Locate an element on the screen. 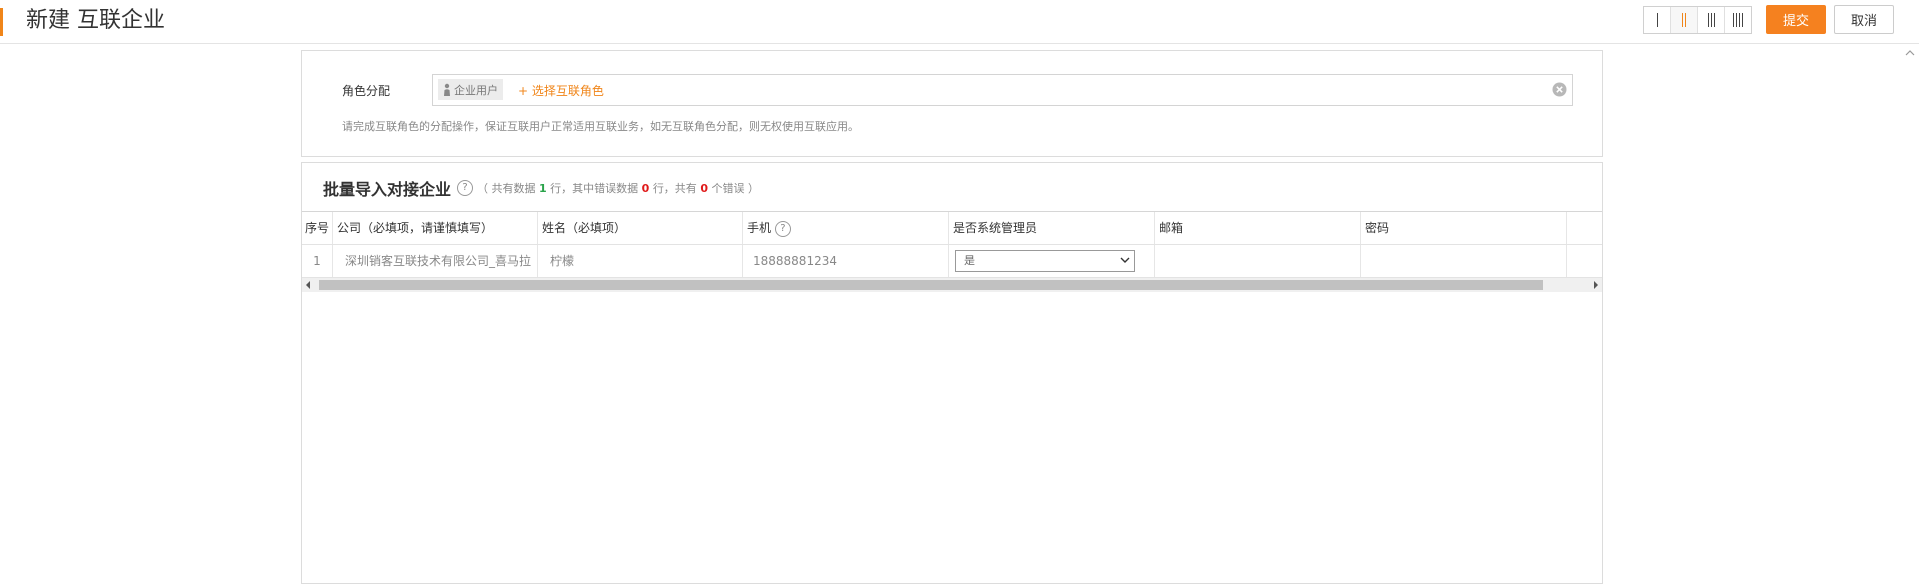 The width and height of the screenshot is (1919, 584). add-role-link: + 选择互联角色 is located at coordinates (561, 90).